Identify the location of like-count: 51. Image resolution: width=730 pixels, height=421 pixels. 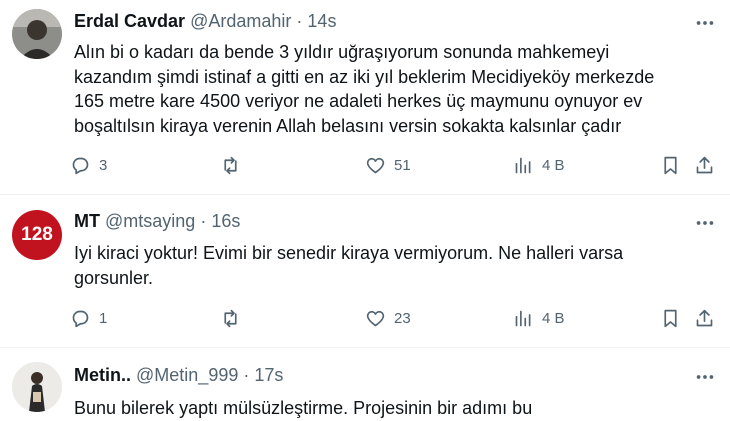
(402, 165).